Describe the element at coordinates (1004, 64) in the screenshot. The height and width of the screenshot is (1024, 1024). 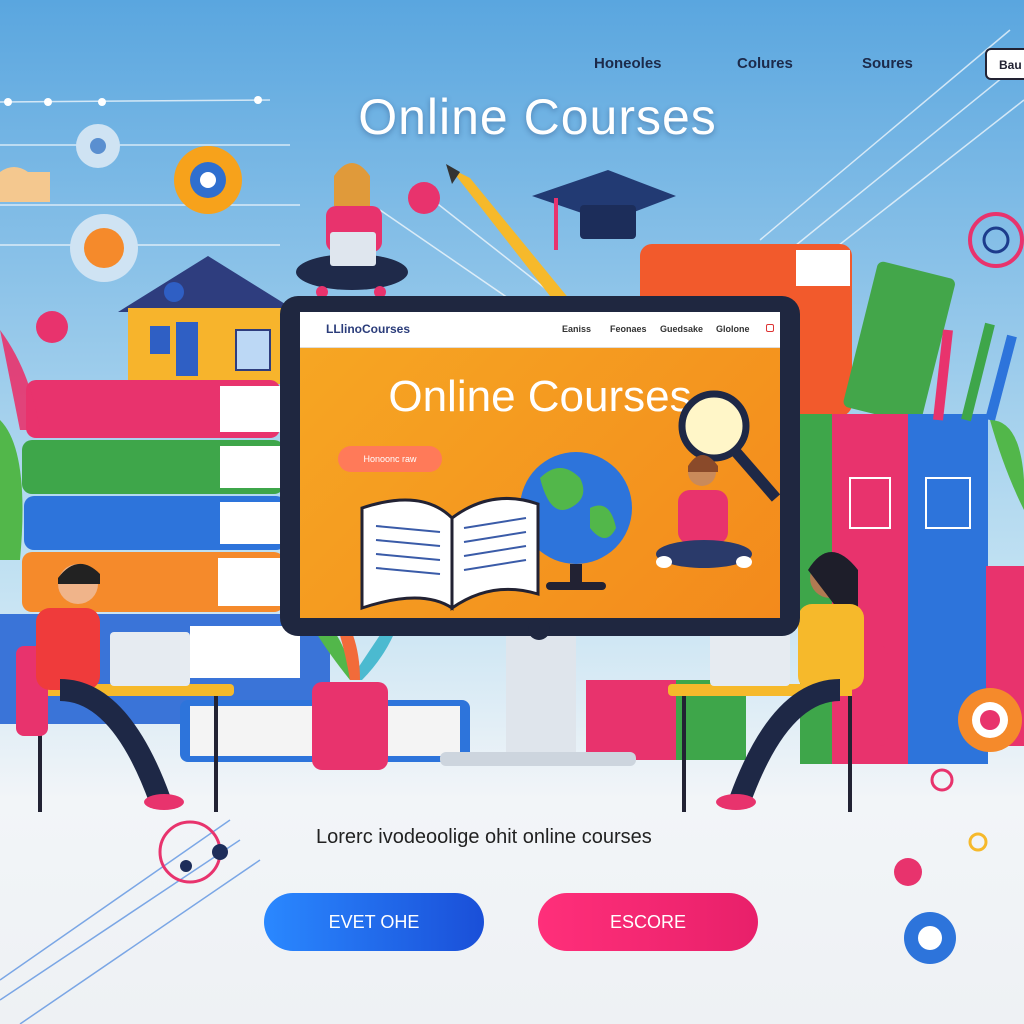
I see `nav-button: Bau` at that location.